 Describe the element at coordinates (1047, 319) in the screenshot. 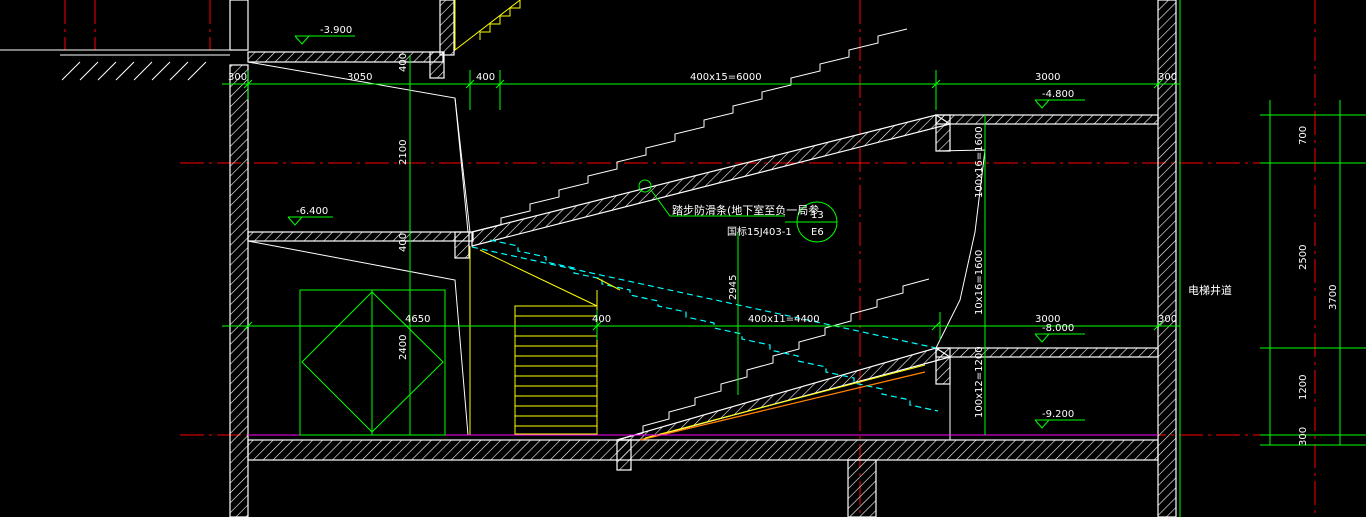

I see `dim-mid-4: 3000` at that location.